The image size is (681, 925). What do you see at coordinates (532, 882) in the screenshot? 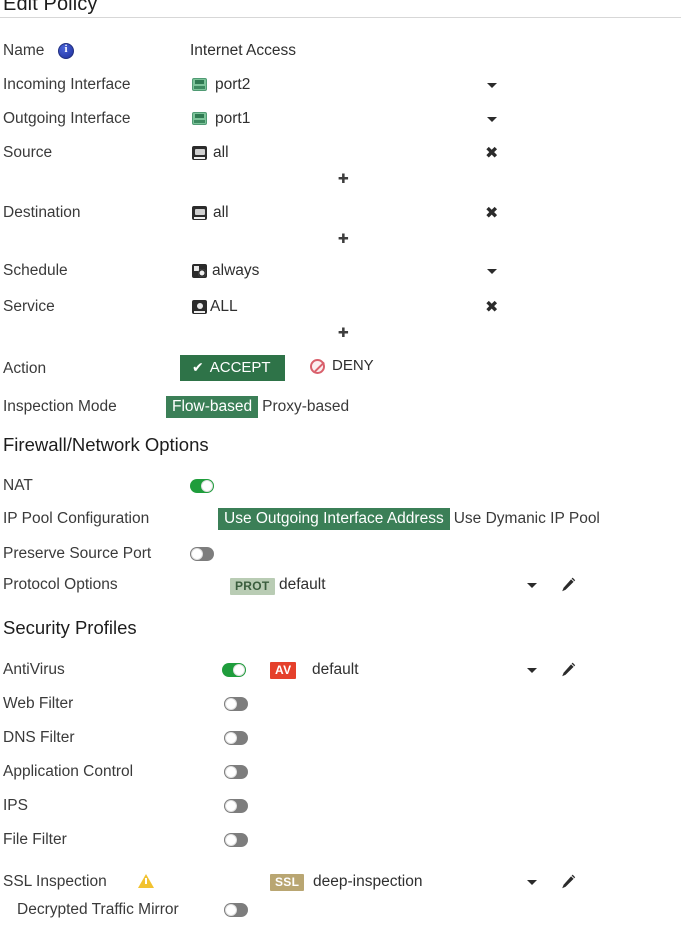
I see `ssl-inspection-dropdown-icon` at bounding box center [532, 882].